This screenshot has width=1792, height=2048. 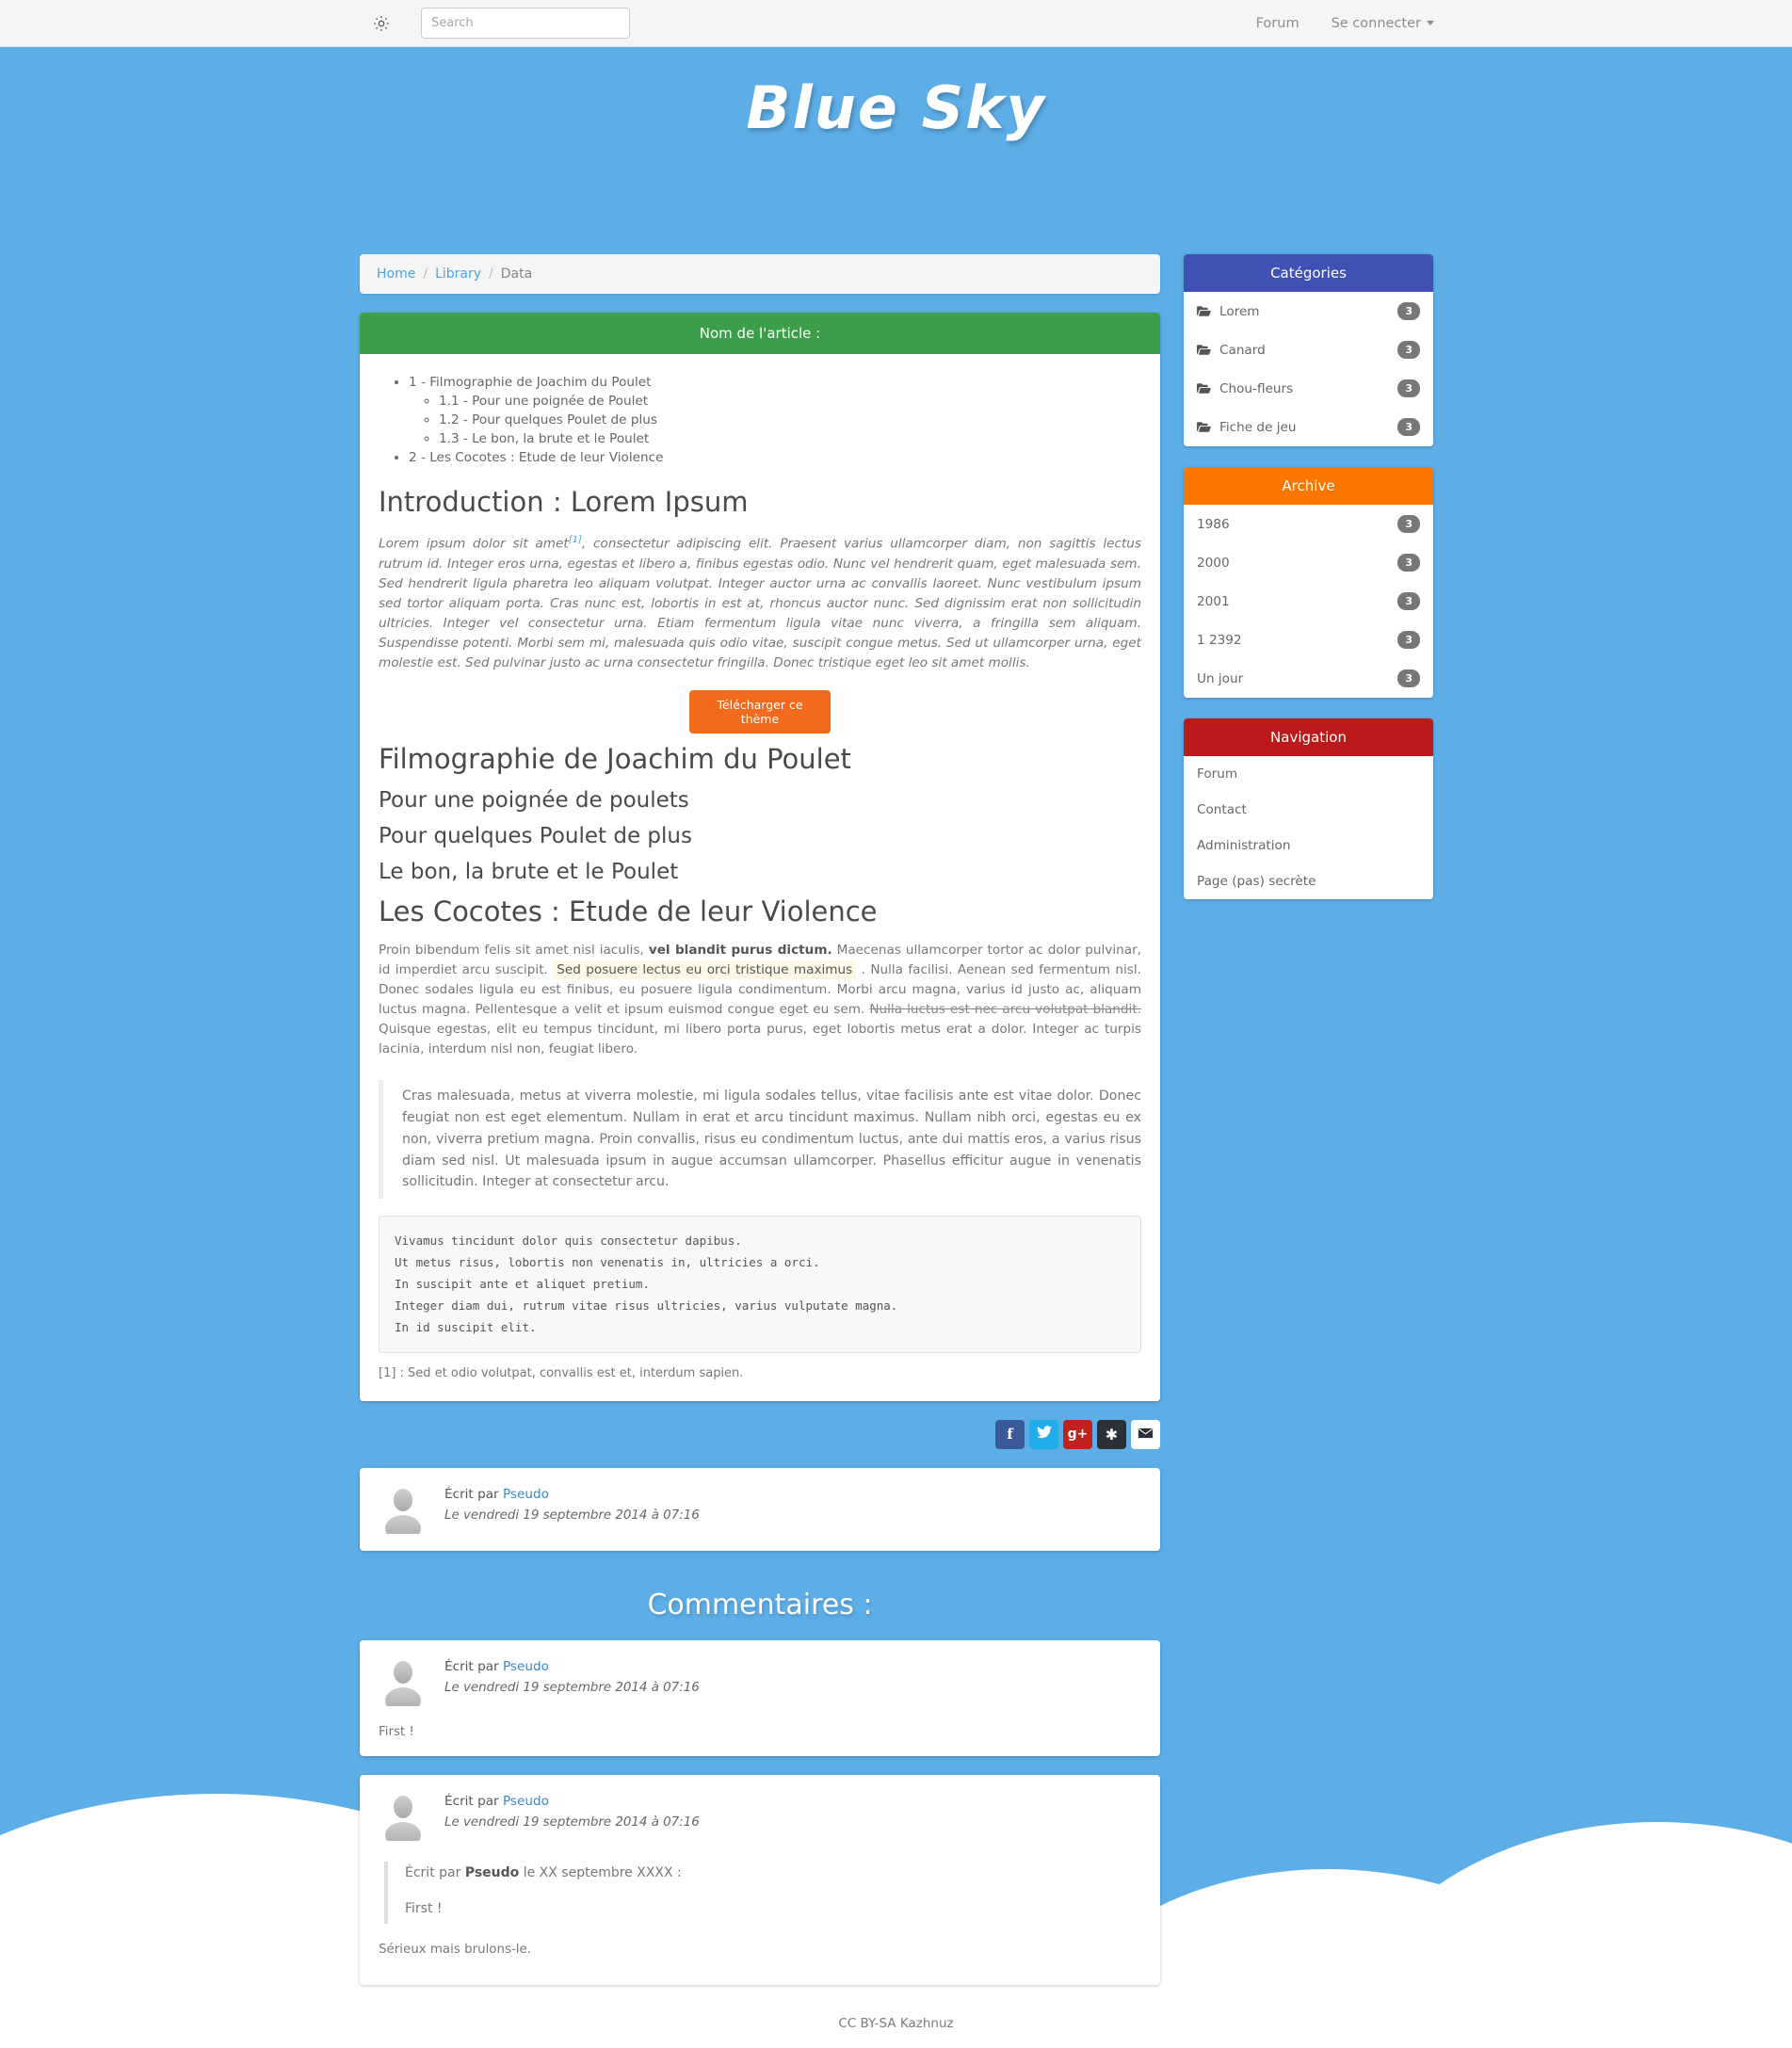 I want to click on toc-item-label: 1 - Filmographie de Joachim du Poulet, so click(x=530, y=382).